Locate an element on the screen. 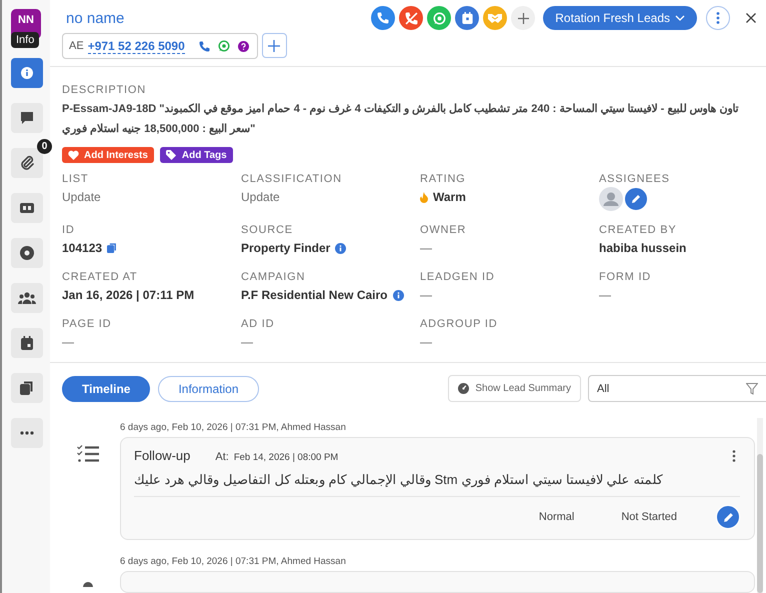 The image size is (766, 593). no-call-button is located at coordinates (411, 18).